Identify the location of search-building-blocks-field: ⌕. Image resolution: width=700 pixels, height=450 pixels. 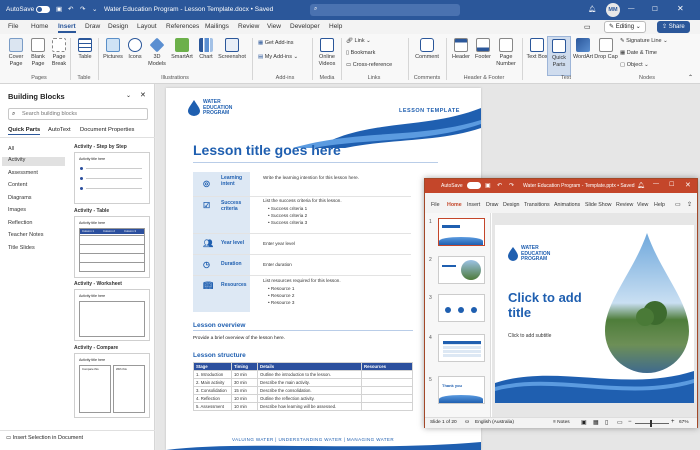
(78, 114).